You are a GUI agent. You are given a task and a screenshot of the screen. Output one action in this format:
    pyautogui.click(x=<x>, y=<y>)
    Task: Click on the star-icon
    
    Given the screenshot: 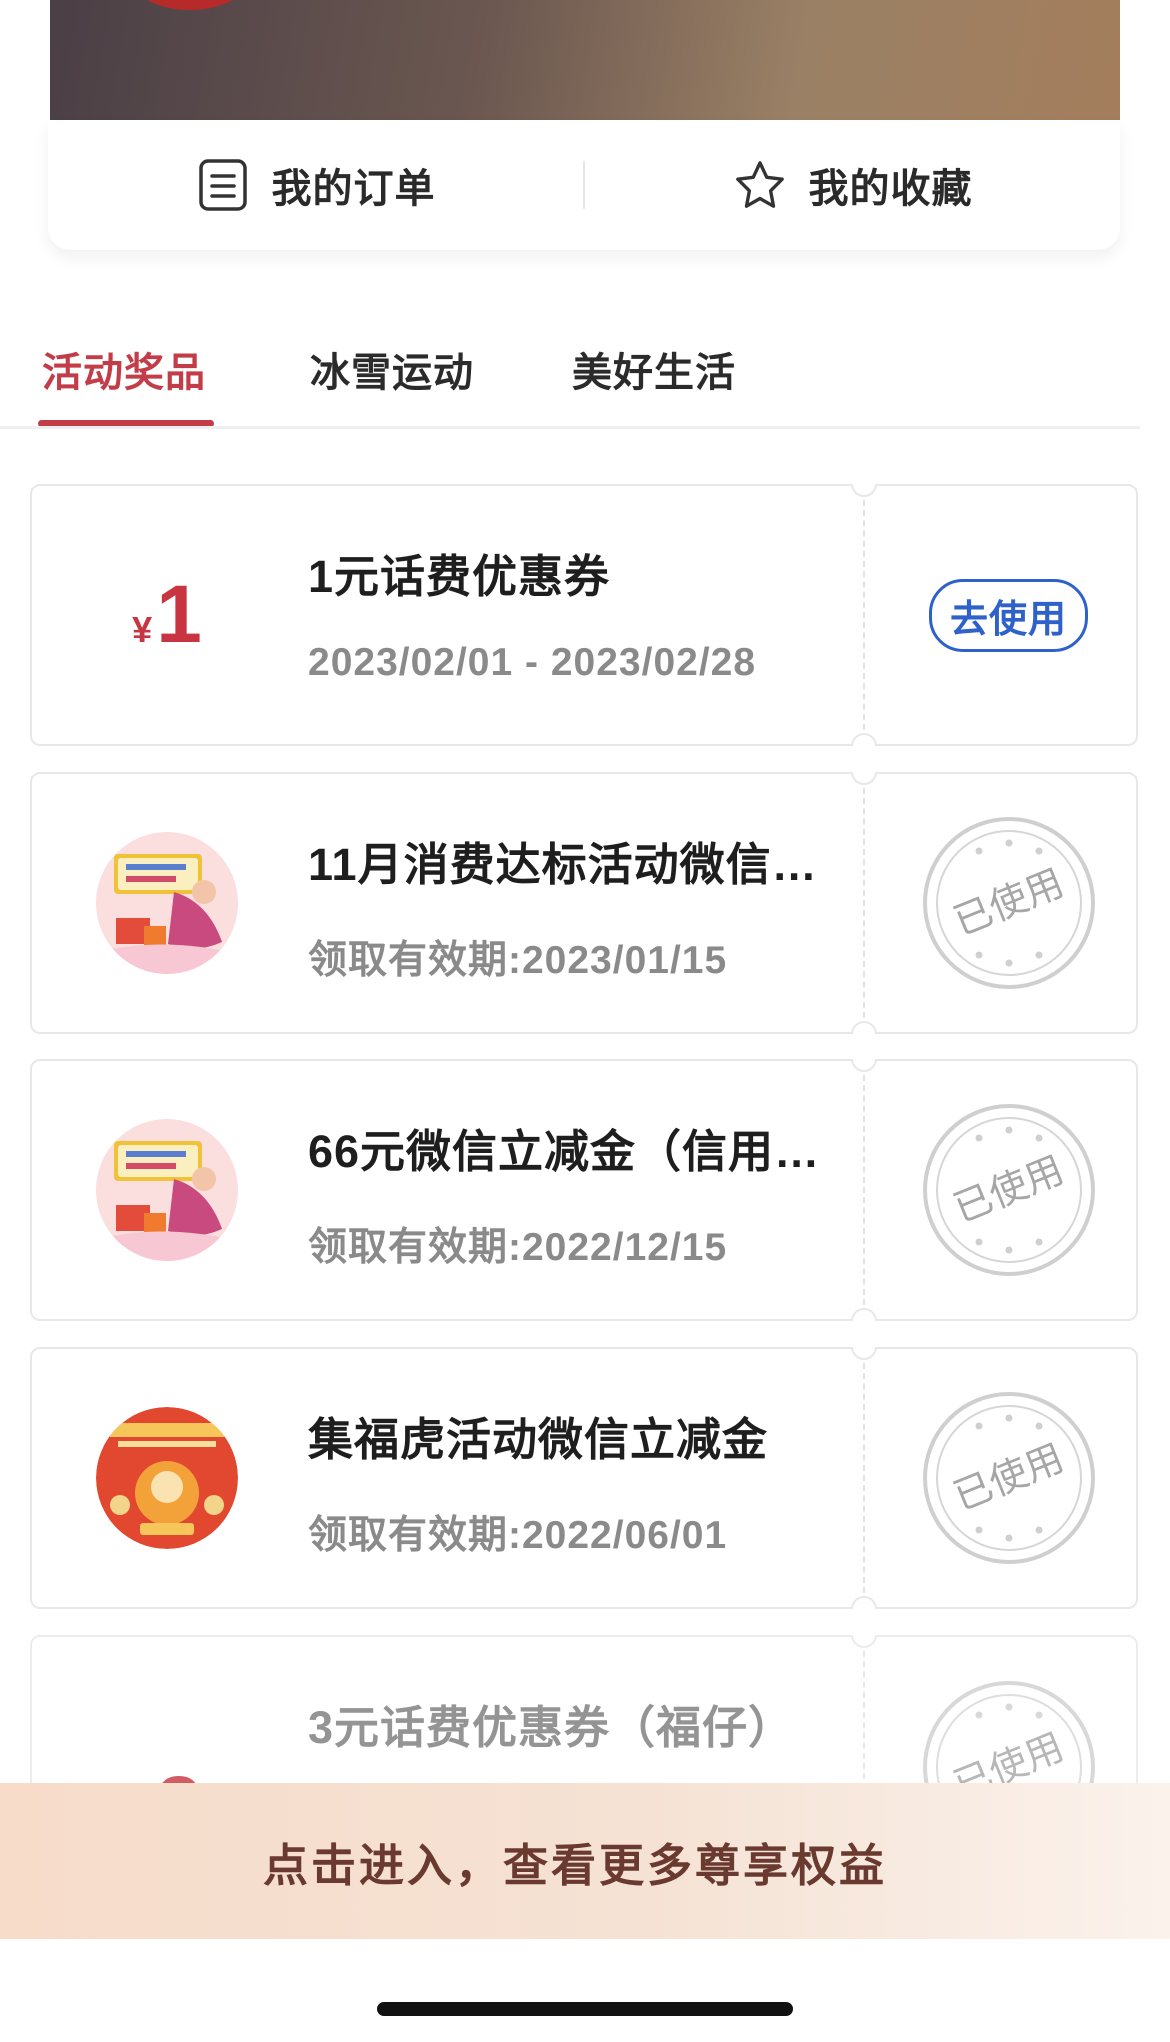 What is the action you would take?
    pyautogui.click(x=760, y=185)
    